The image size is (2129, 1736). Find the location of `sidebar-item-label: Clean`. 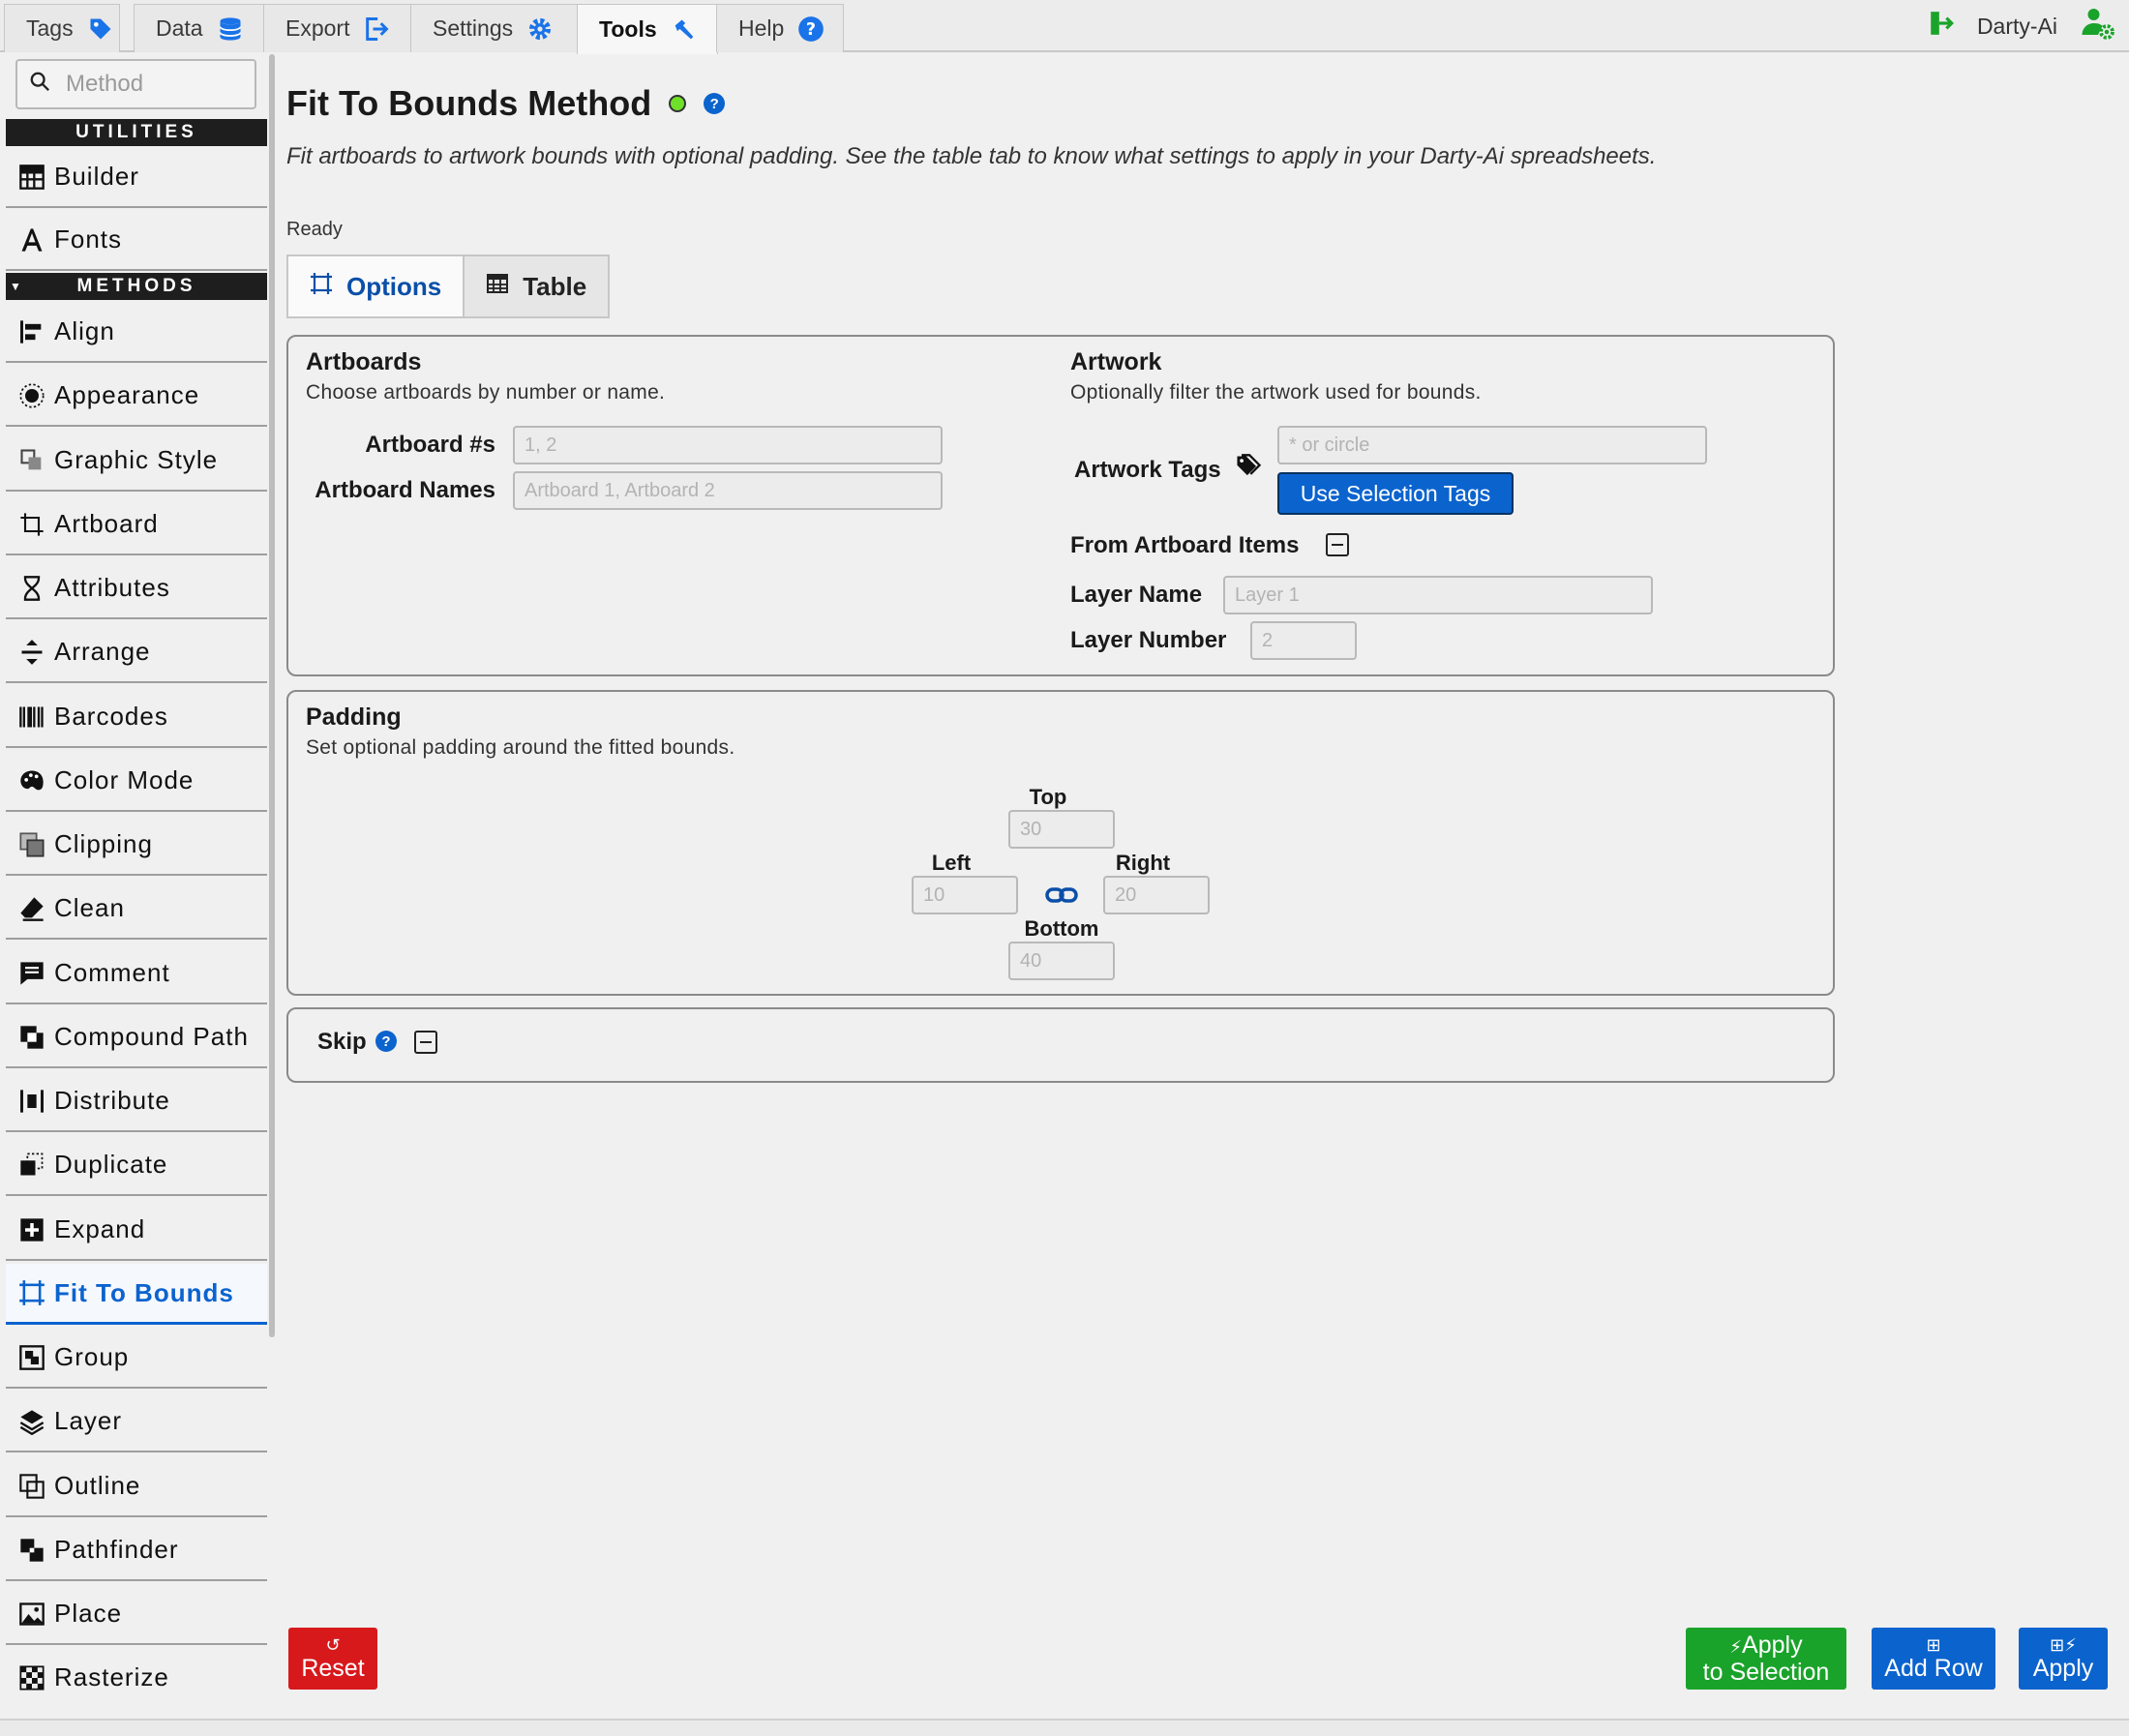

sidebar-item-label: Clean is located at coordinates (90, 907).